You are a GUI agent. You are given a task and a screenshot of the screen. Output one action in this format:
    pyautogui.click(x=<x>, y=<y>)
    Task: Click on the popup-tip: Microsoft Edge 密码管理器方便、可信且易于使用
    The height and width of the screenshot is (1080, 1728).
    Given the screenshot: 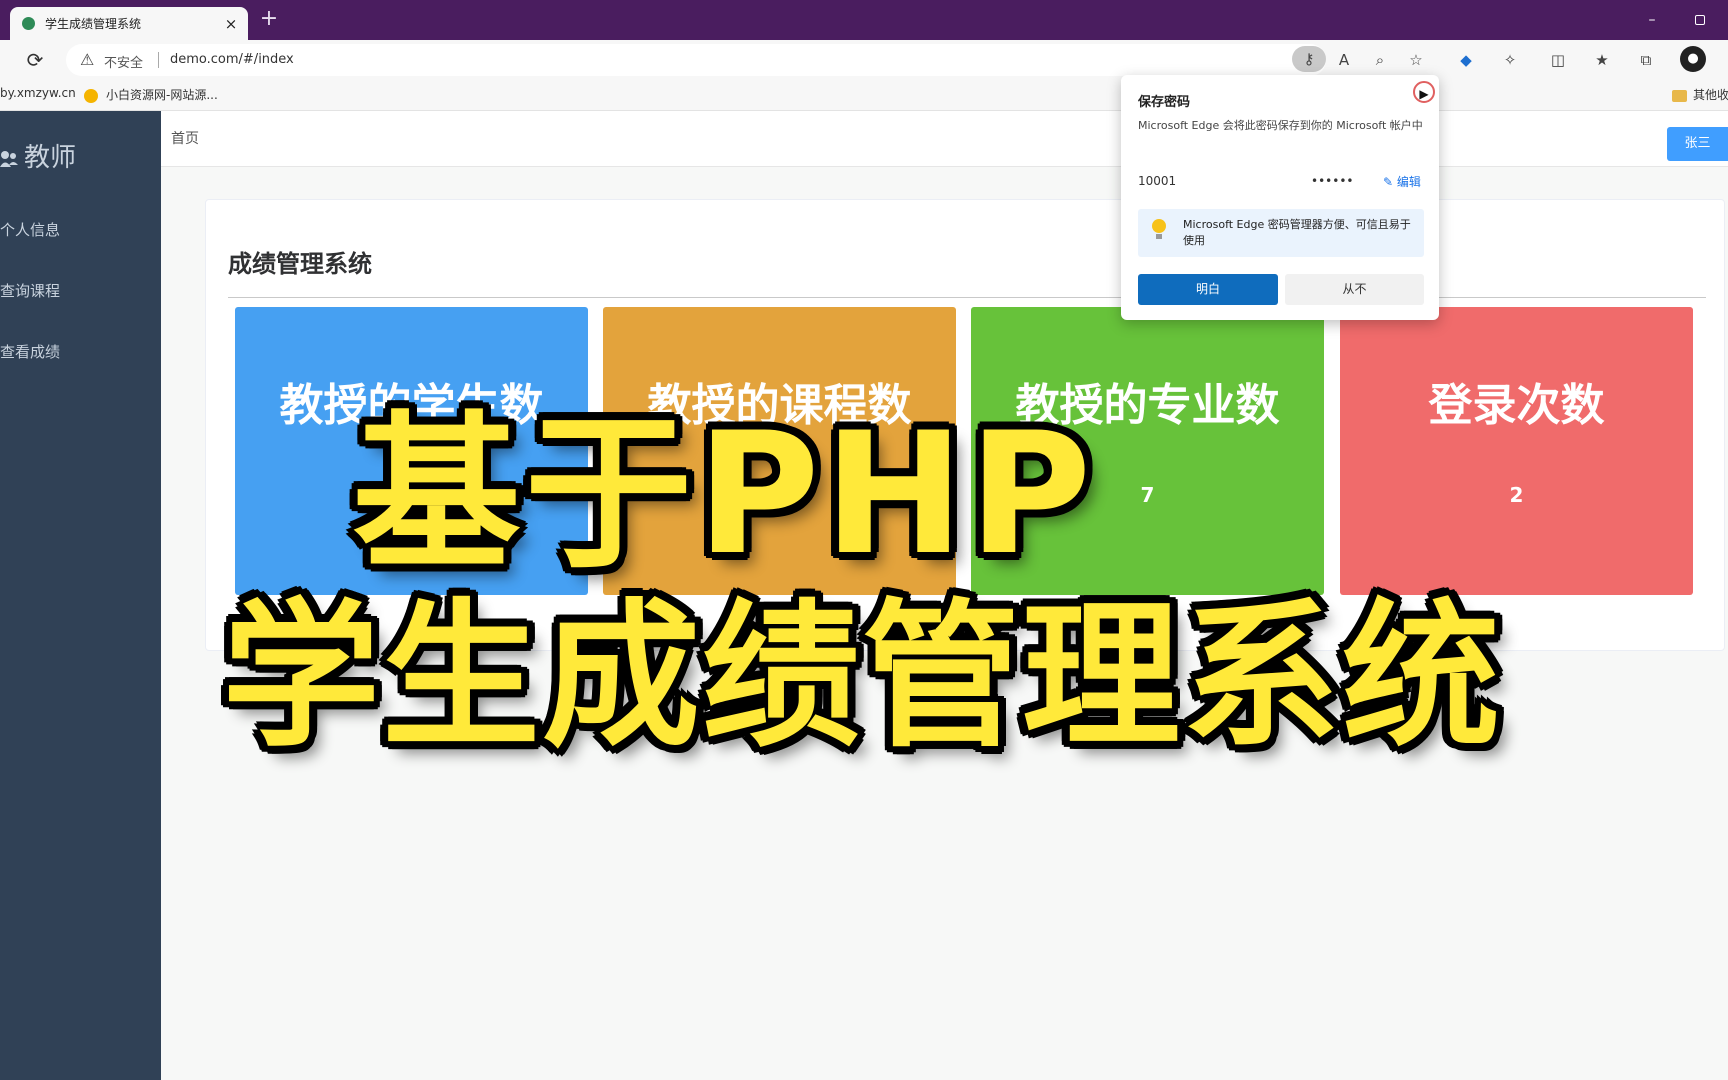 What is the action you would take?
    pyautogui.click(x=1281, y=233)
    